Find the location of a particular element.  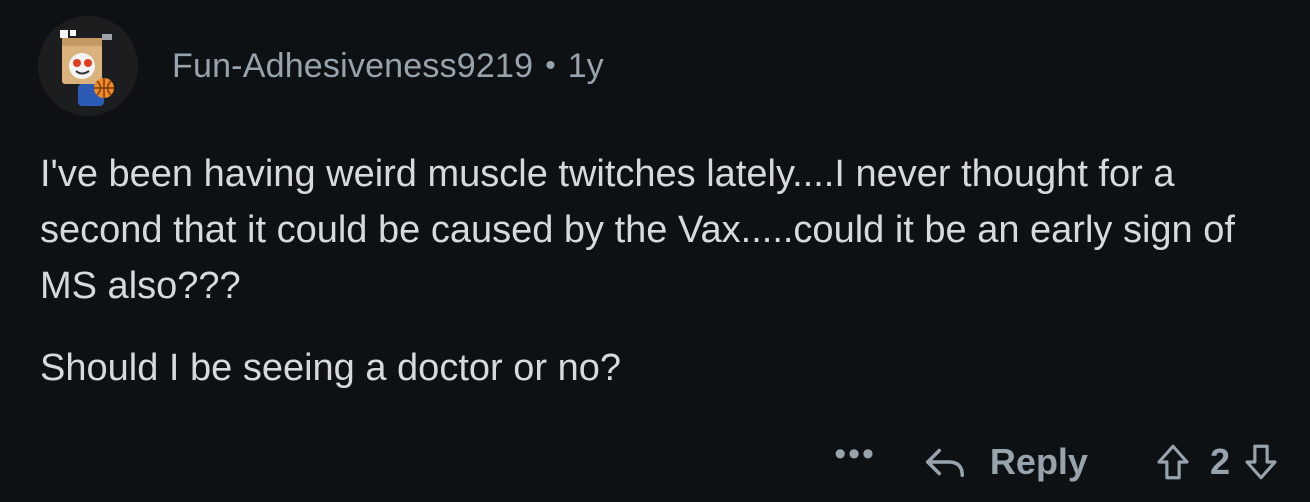

snoo-avatar-icon is located at coordinates (88, 66).